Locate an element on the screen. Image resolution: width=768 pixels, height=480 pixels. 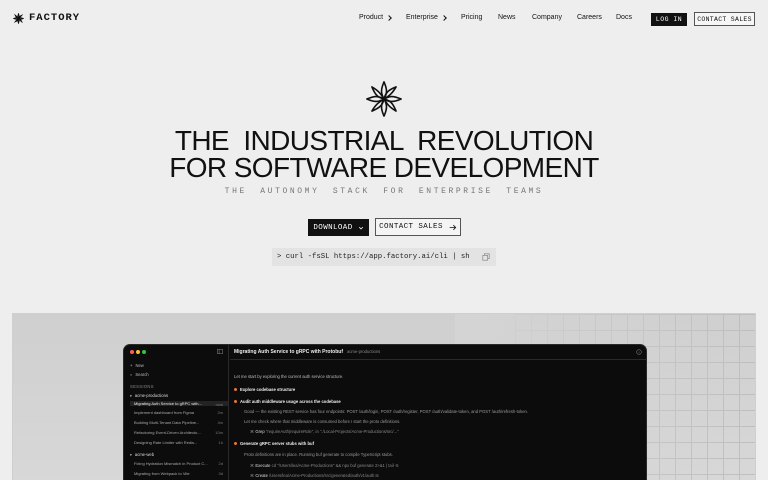
plus-icon: + is located at coordinates (131, 365).